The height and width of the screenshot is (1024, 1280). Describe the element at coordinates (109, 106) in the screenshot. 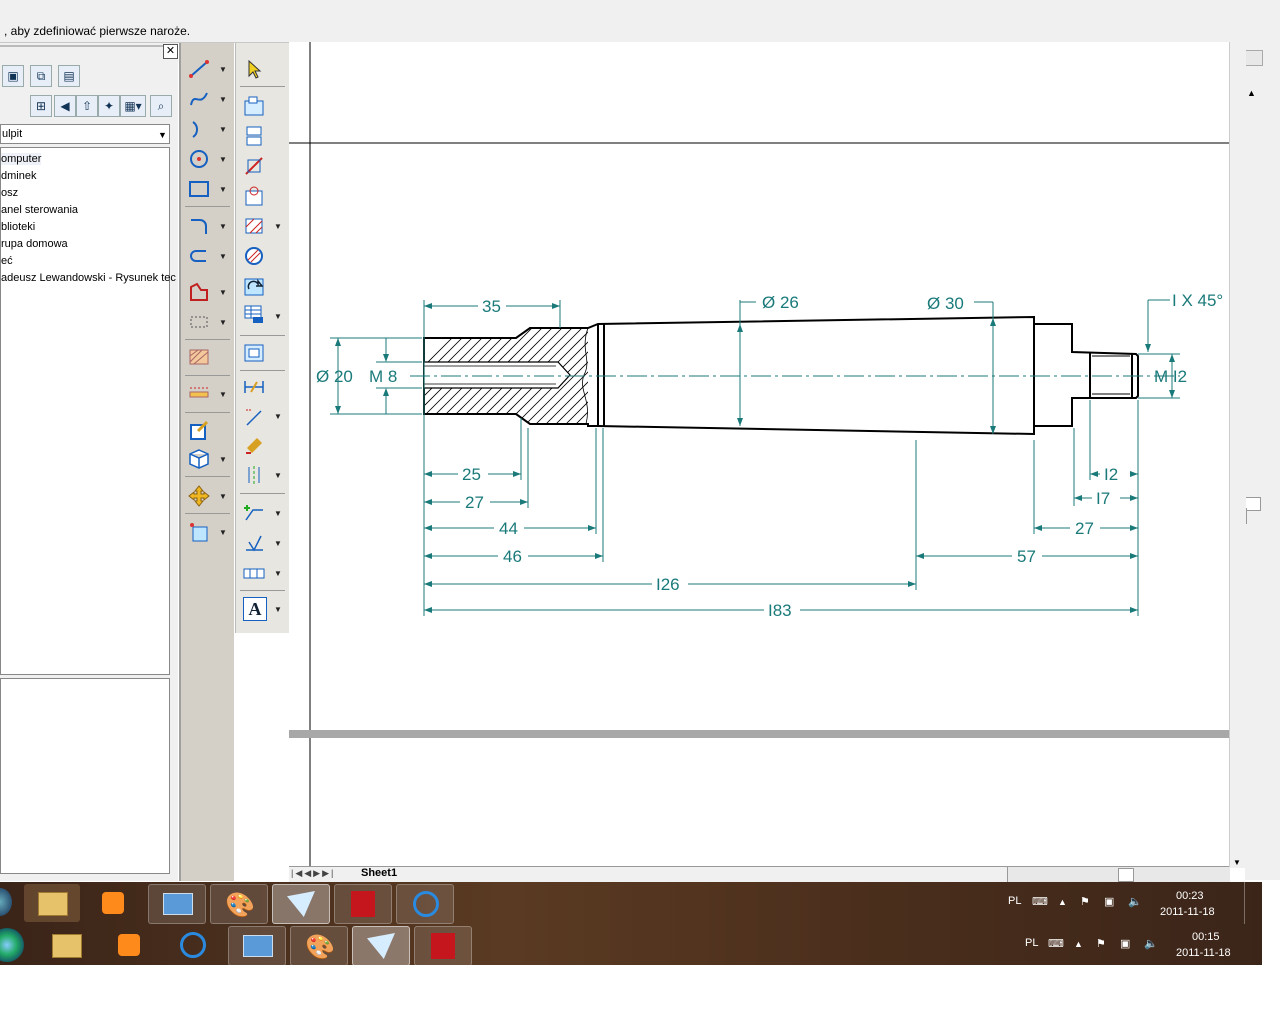

I see `new-folder-icon: ✦` at that location.